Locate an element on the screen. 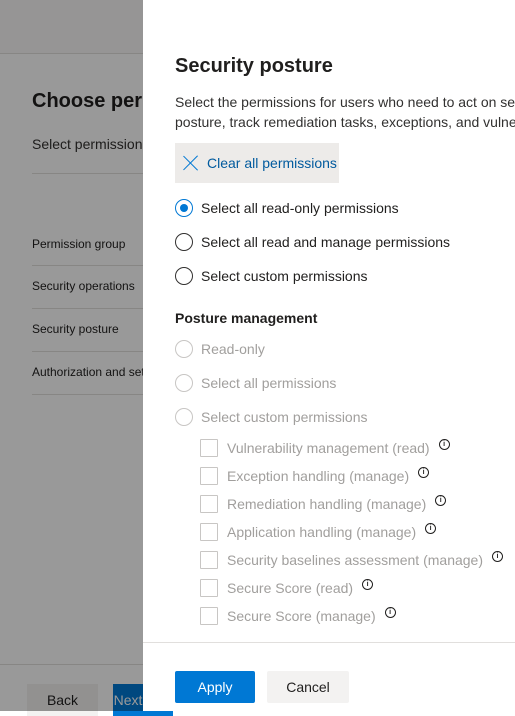 This screenshot has height=716, width=515. radio-custom: Select custom permissions is located at coordinates (271, 276).